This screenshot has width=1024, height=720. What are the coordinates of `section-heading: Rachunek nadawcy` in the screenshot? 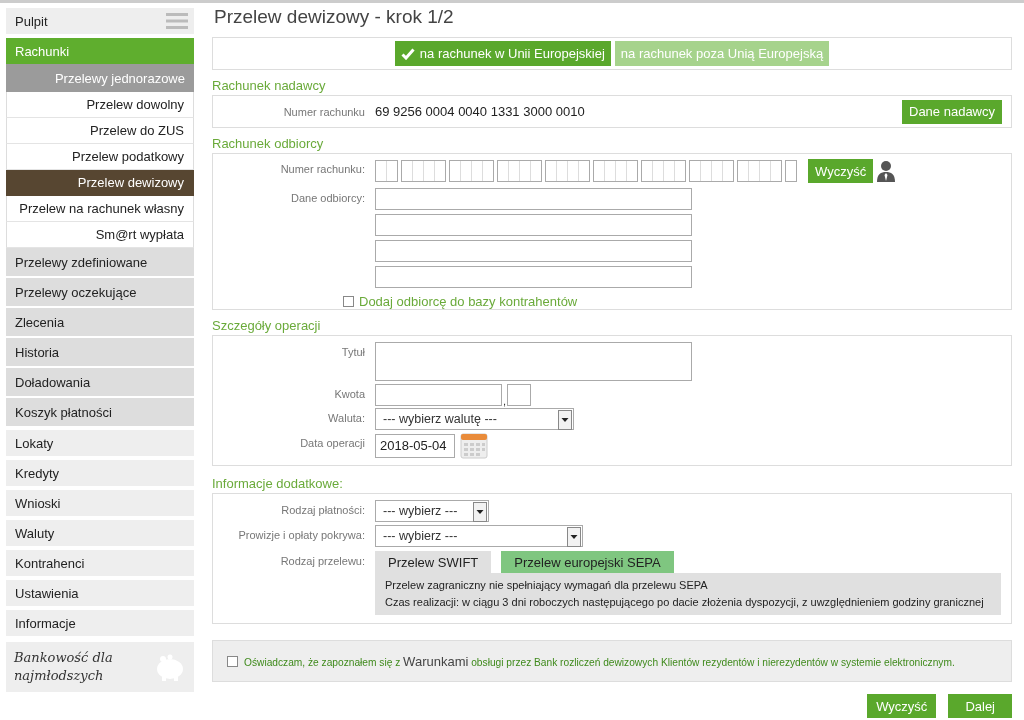 It's located at (269, 85).